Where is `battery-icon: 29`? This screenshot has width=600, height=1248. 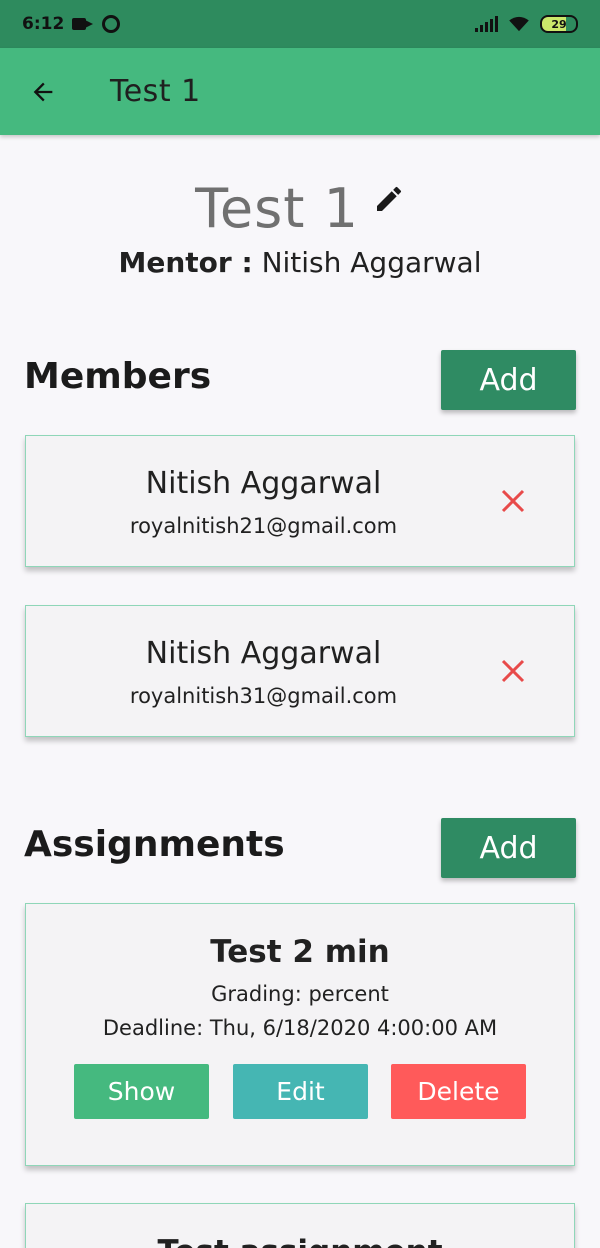
battery-icon: 29 is located at coordinates (559, 24).